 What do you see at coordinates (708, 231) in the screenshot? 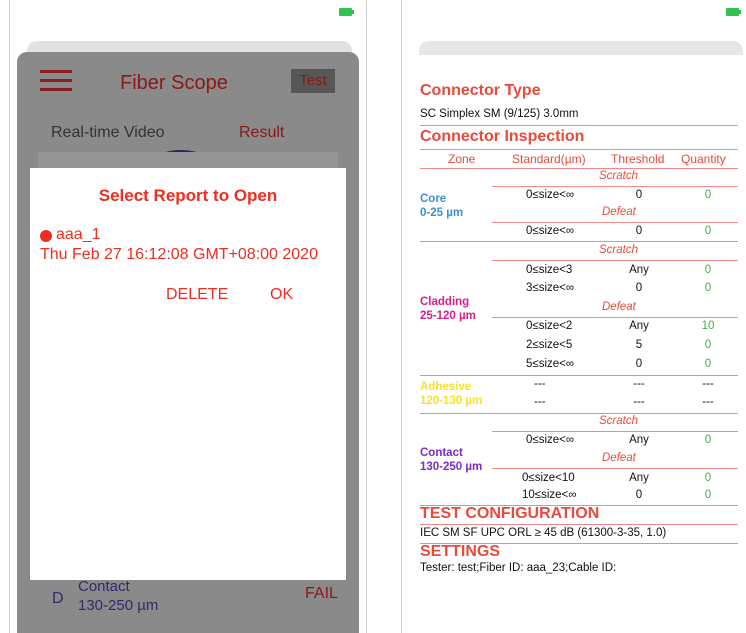
I see `core-defeat-quantity: 0` at bounding box center [708, 231].